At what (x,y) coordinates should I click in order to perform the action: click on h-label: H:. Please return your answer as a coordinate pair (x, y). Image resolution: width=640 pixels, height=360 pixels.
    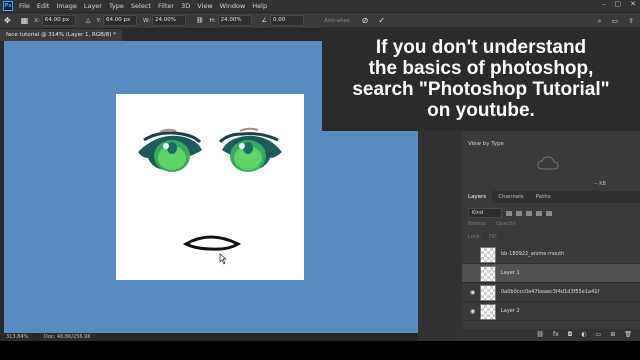
    Looking at the image, I should click on (212, 20).